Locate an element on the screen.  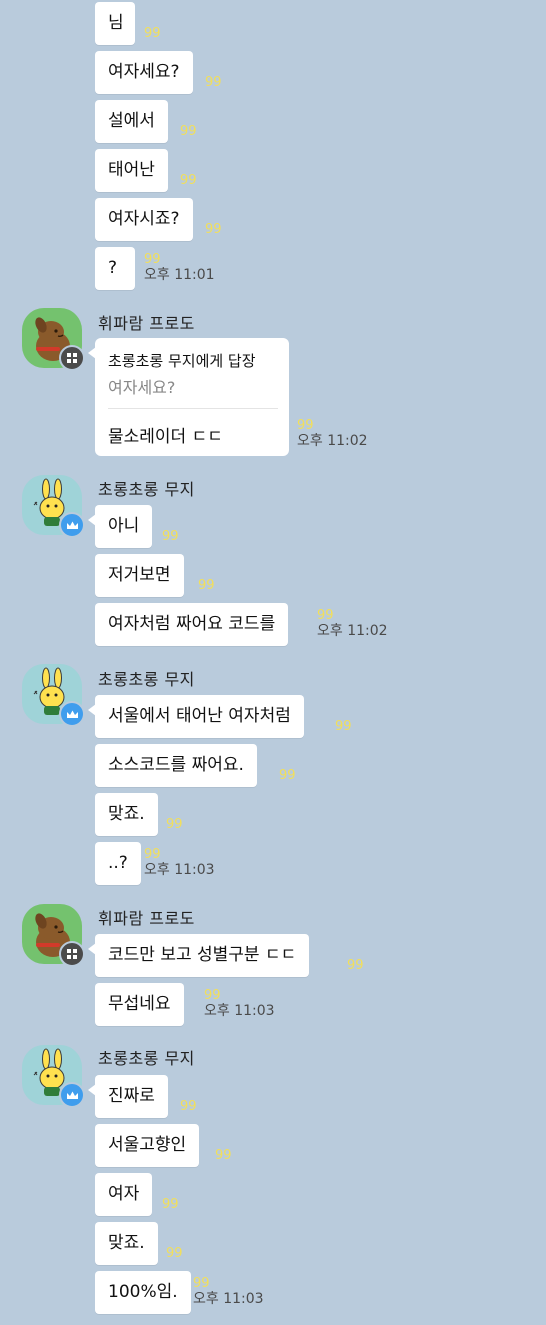
message-bubble: 무섭네요 is located at coordinates (139, 1004).